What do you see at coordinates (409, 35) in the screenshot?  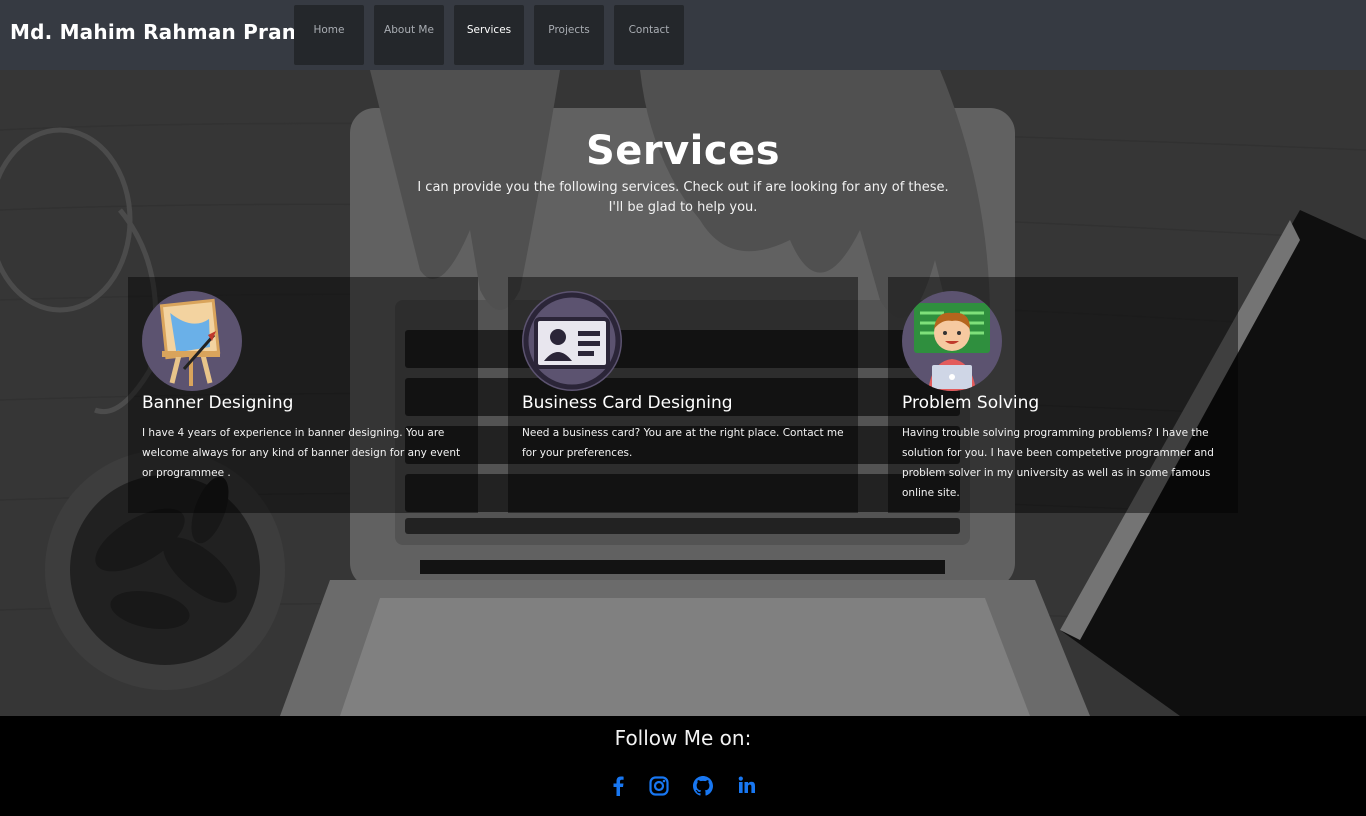 I see `nav-about-me: About Me` at bounding box center [409, 35].